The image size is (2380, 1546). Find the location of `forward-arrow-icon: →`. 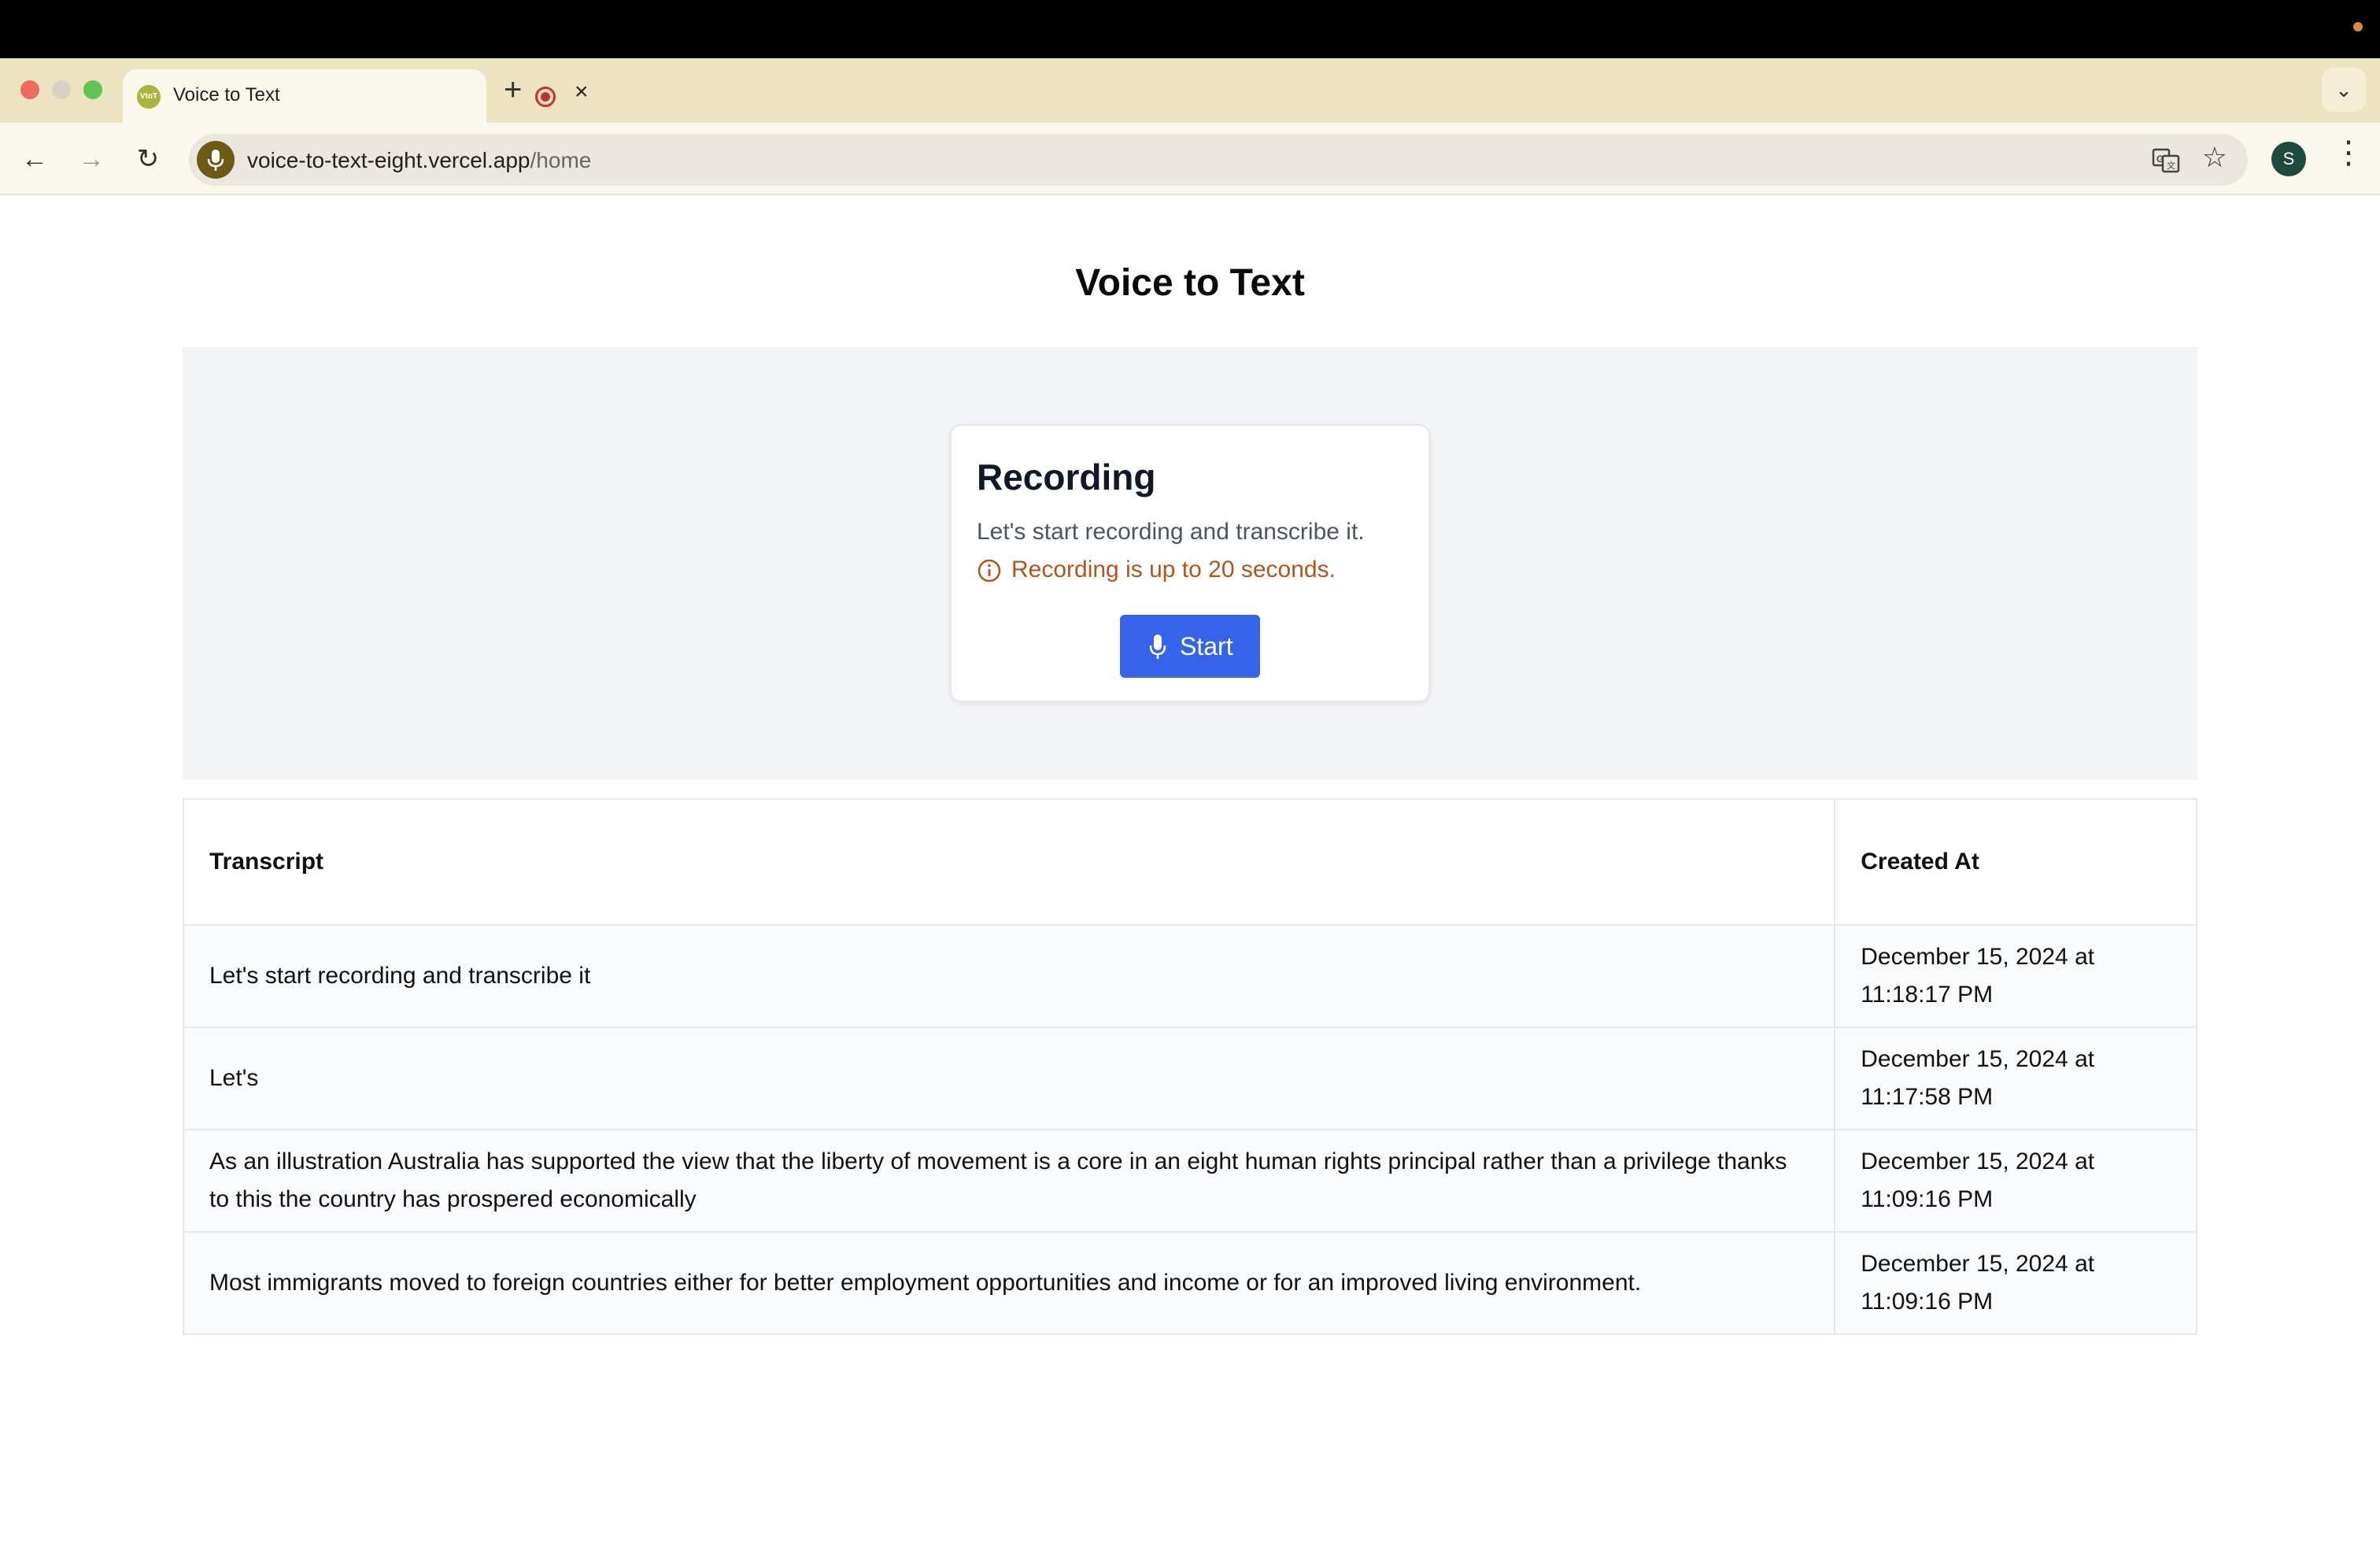

forward-arrow-icon: → is located at coordinates (91, 159).